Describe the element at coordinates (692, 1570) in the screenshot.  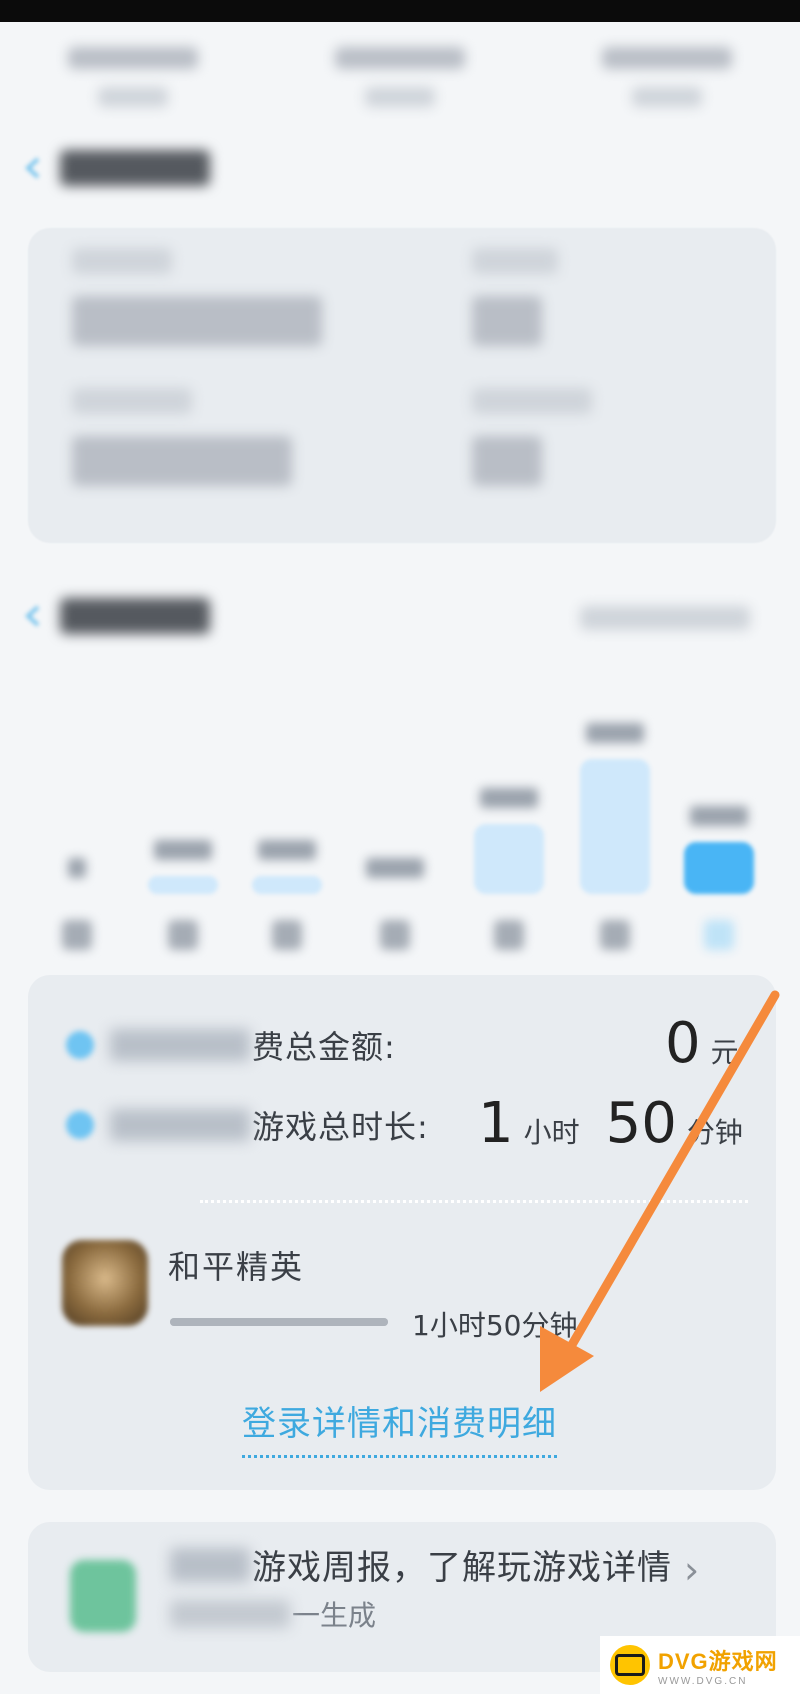
I see `chevron-right-icon: ›` at that location.